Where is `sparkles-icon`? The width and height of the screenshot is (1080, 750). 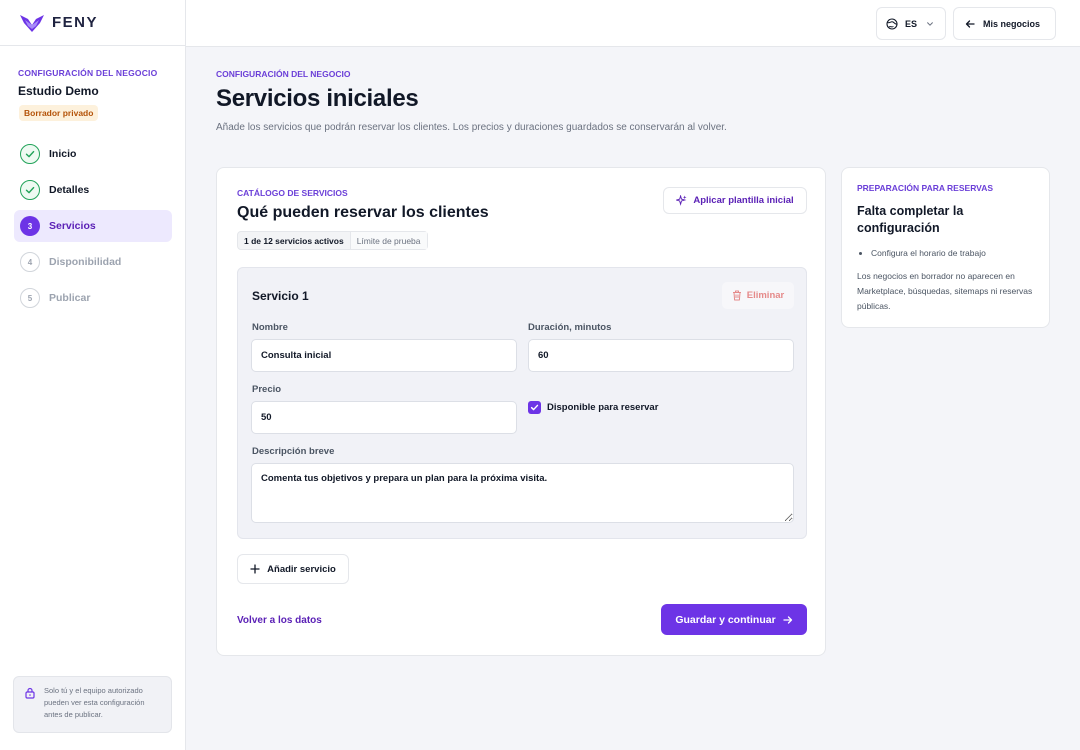 sparkles-icon is located at coordinates (681, 200).